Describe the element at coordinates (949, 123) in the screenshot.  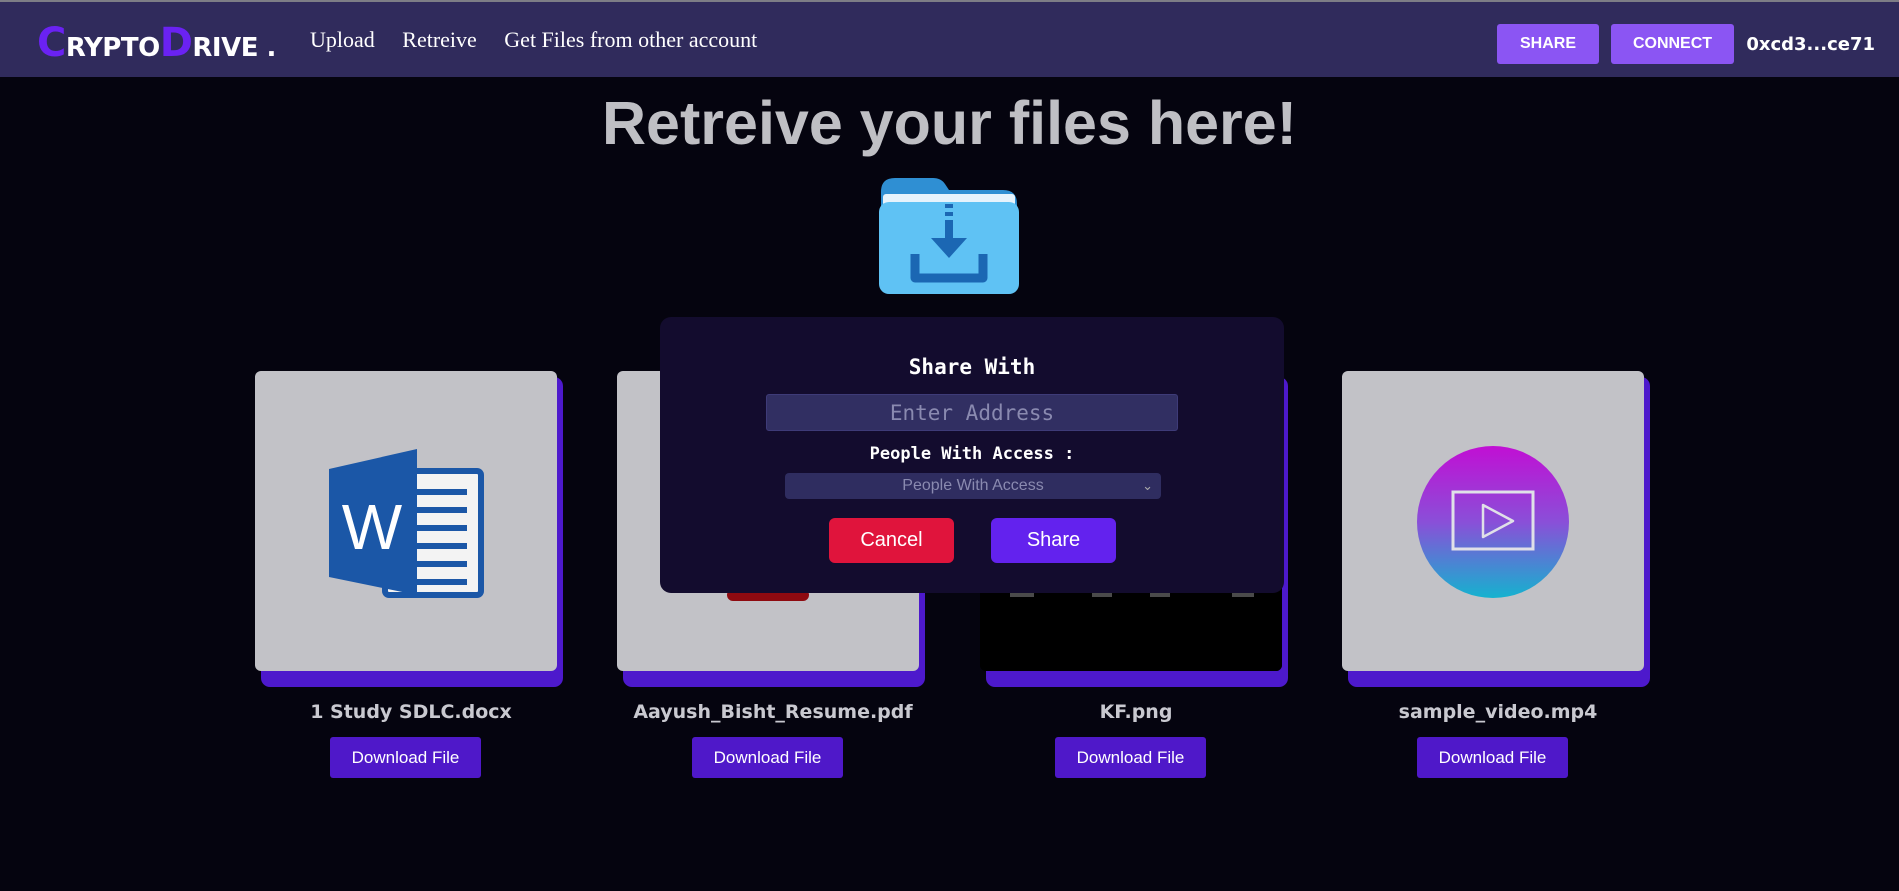
I see `page-title: Retreive your files here!` at that location.